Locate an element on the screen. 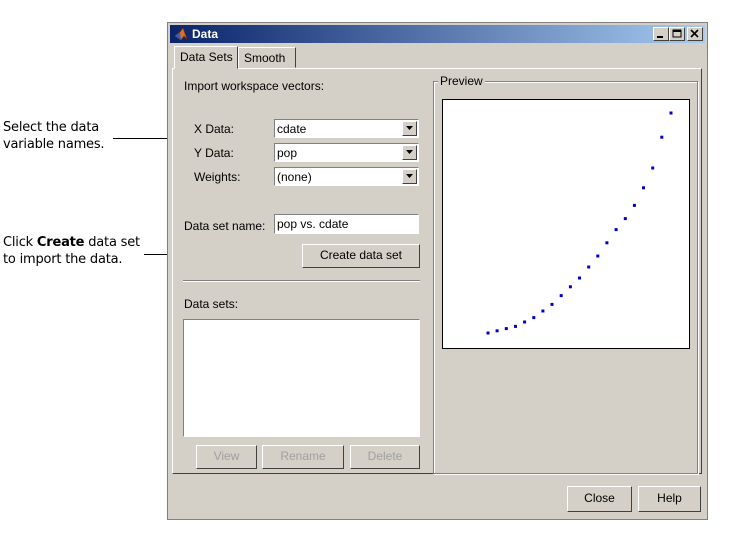 The width and height of the screenshot is (751, 533). callout-select-line1: Select the data is located at coordinates (51, 127).